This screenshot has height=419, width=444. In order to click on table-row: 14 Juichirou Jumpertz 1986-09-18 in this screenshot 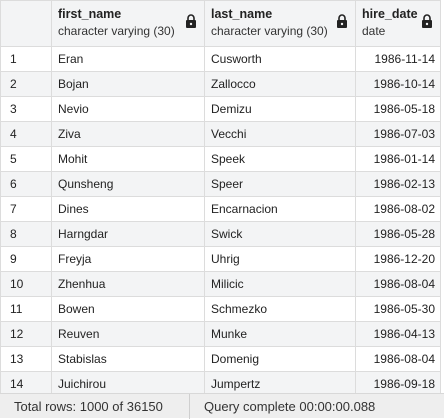, I will do `click(220, 382)`.